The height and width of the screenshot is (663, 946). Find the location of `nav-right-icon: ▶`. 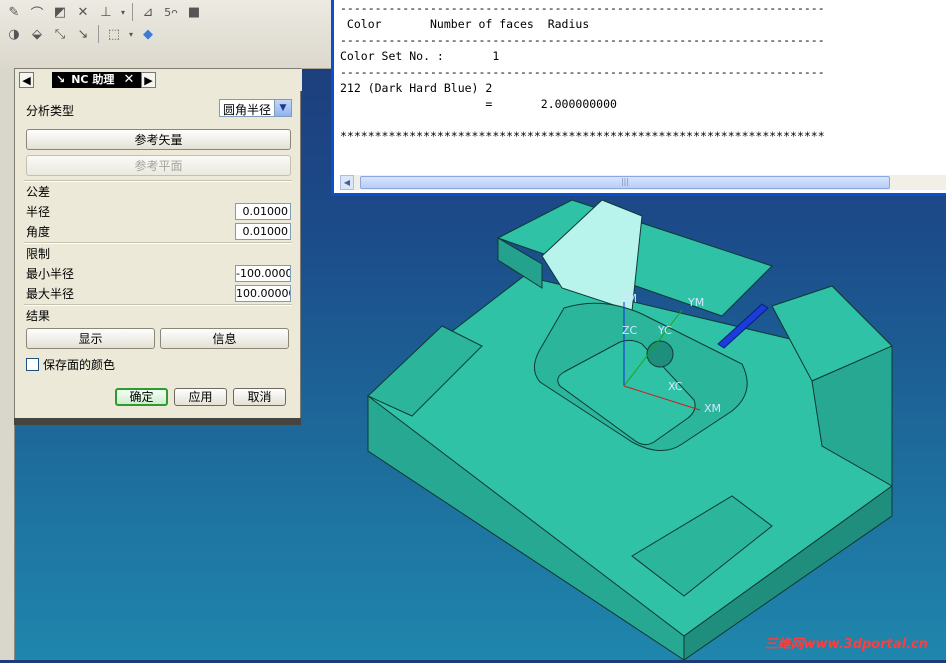

nav-right-icon: ▶ is located at coordinates (148, 80).